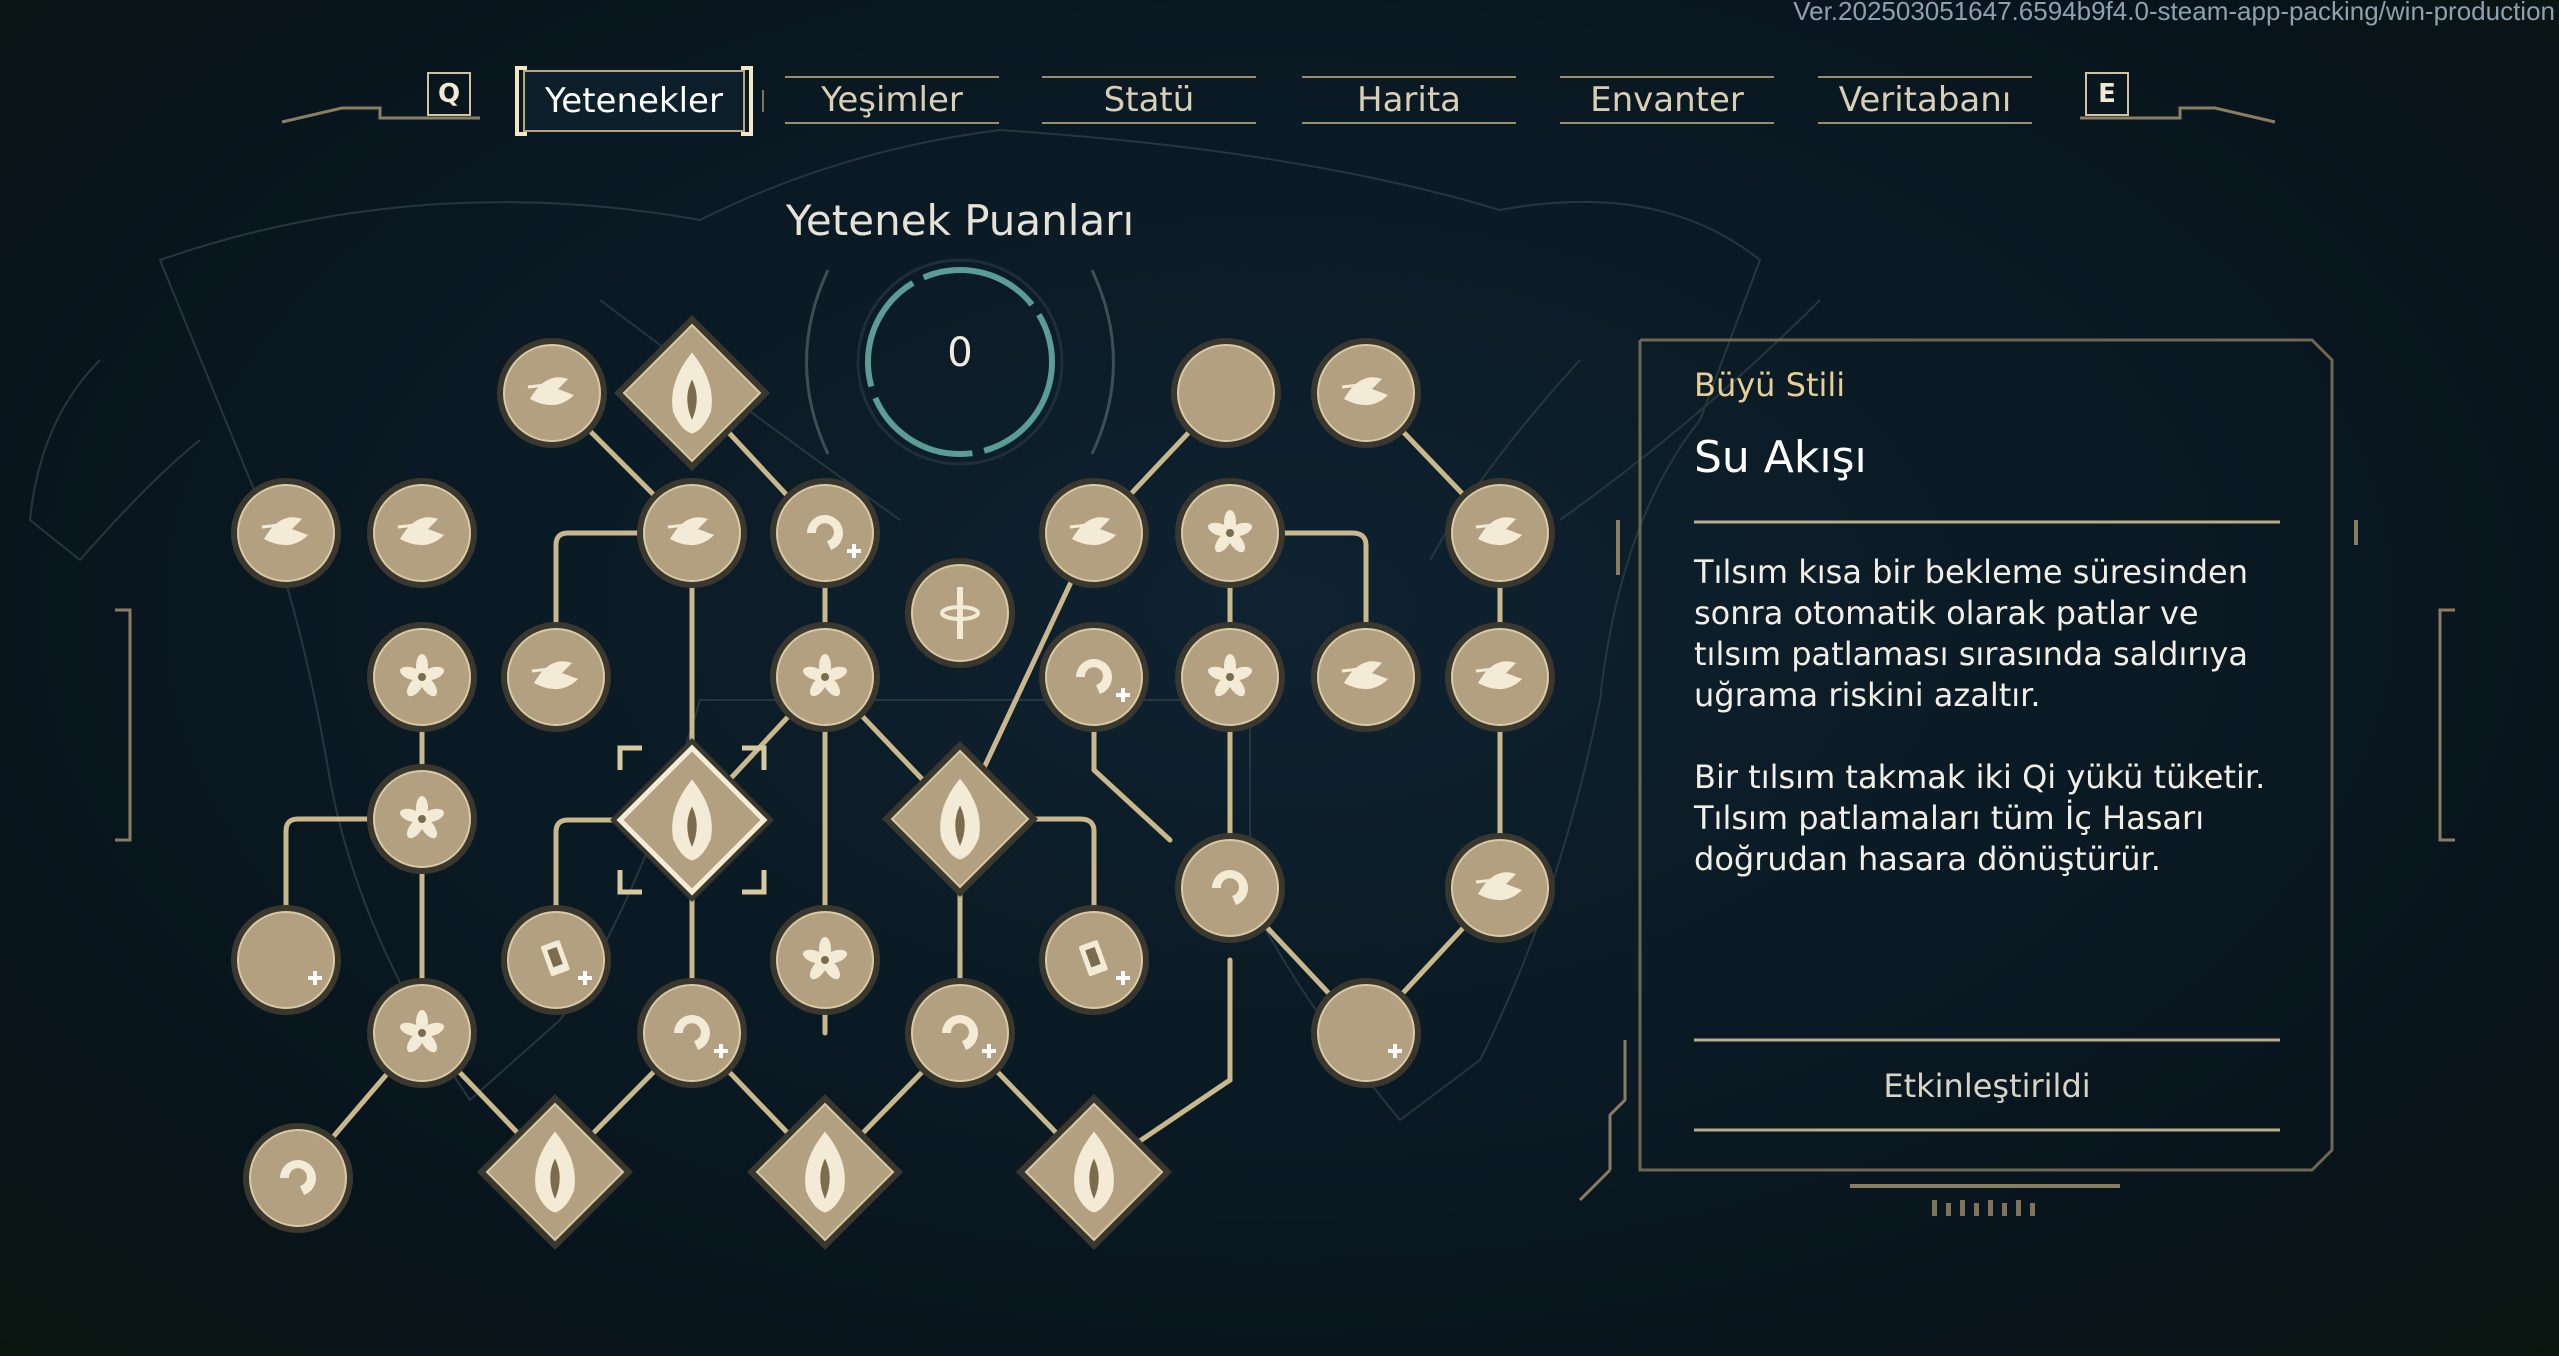 The height and width of the screenshot is (1356, 2559). I want to click on skill-node-n1, so click(552, 393).